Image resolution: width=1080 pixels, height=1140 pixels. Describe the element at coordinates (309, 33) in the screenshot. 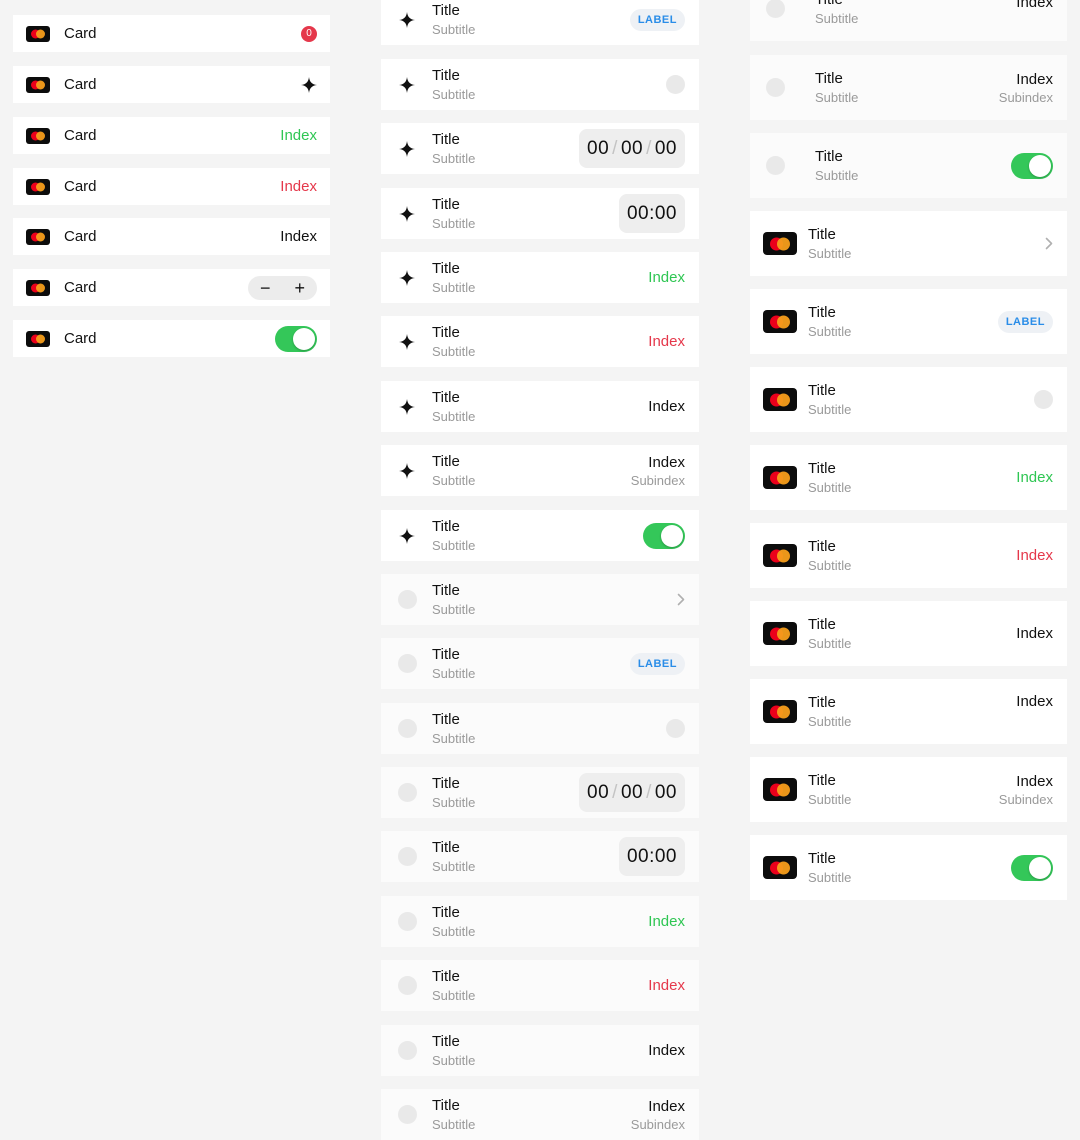

I see `notification-badge: 0` at that location.